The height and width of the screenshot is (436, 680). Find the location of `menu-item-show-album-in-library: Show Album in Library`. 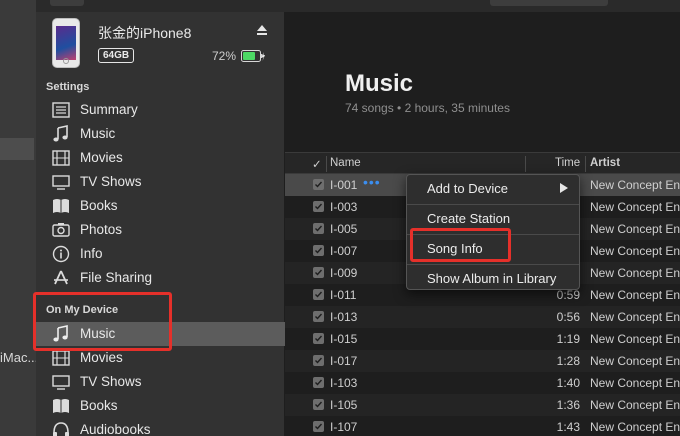

menu-item-show-album-in-library: Show Album in Library is located at coordinates (493, 279).